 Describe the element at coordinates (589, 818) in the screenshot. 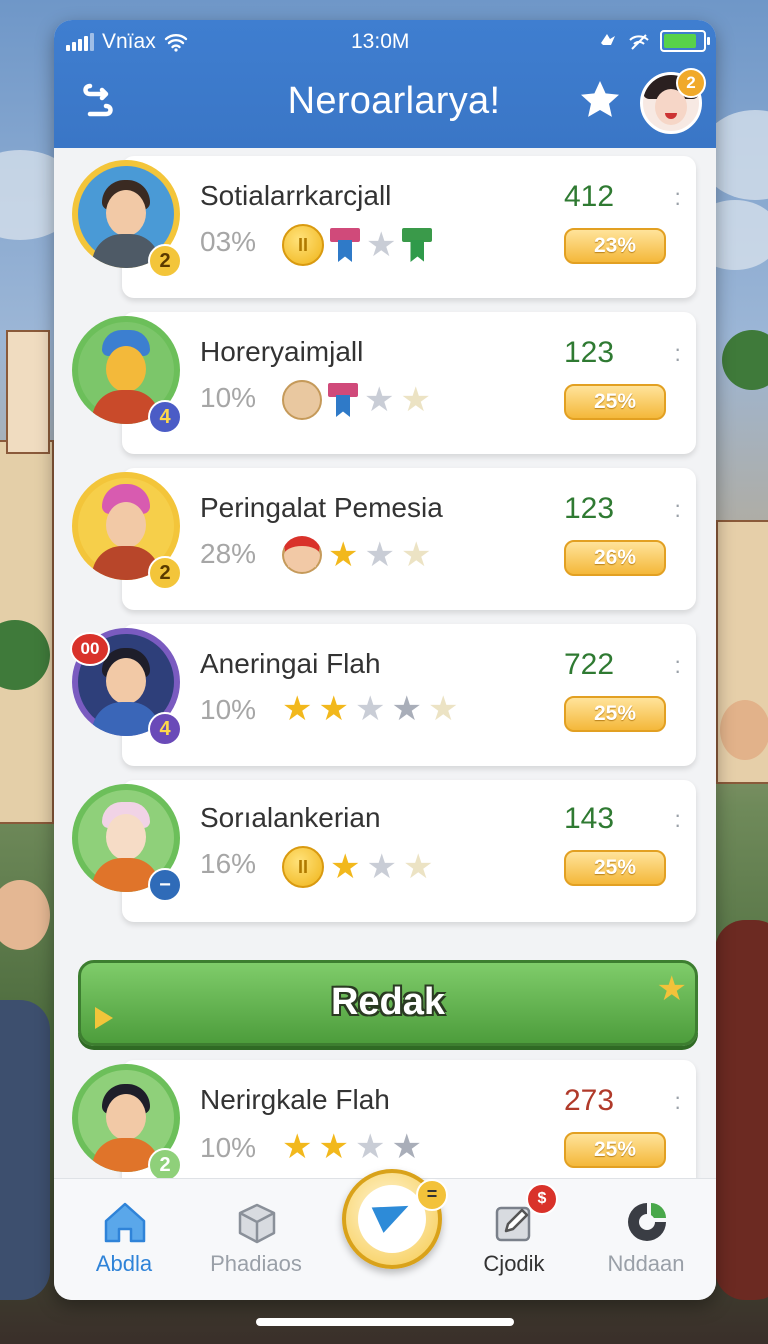

I see `player-score: 143` at that location.